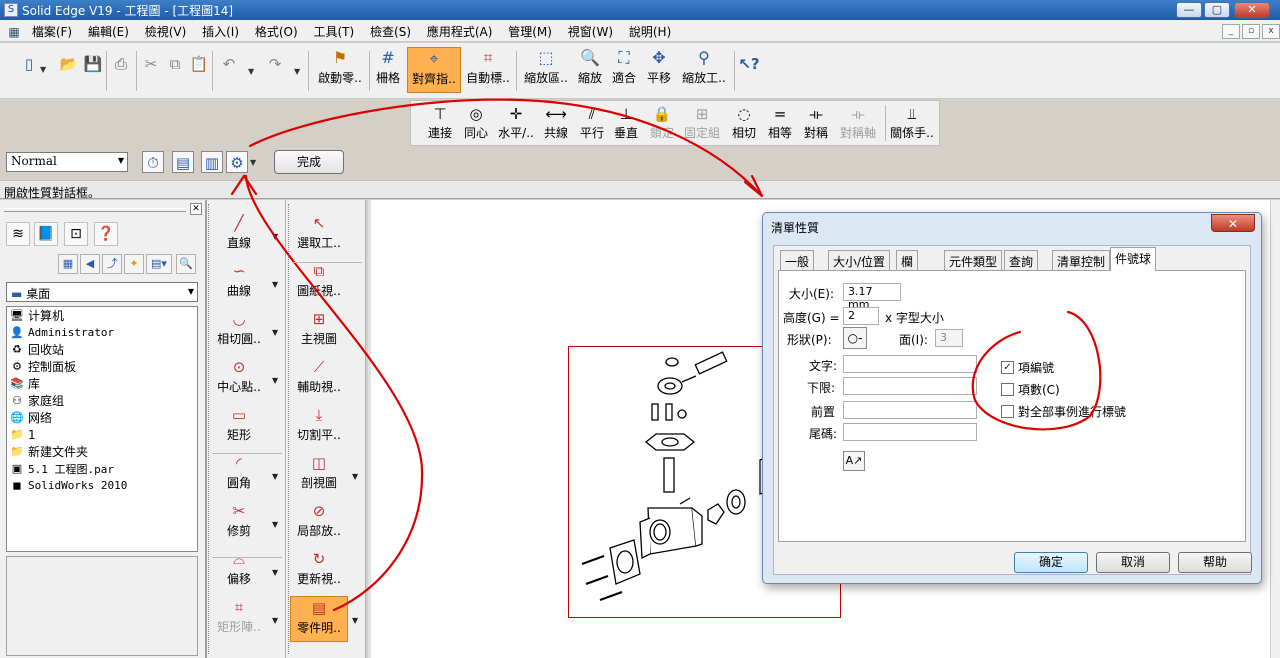  What do you see at coordinates (186, 264) in the screenshot?
I see `search-icon: 🔍` at bounding box center [186, 264].